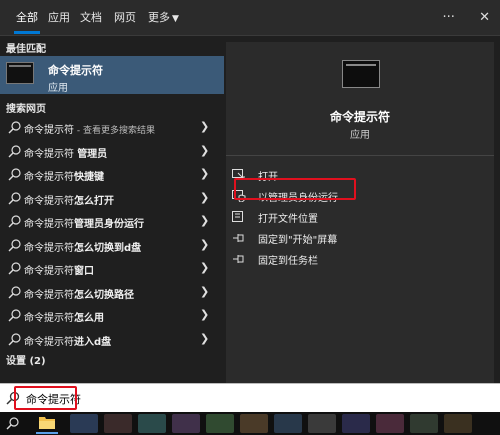 The width and height of the screenshot is (500, 435). Describe the element at coordinates (112, 152) in the screenshot. I see `web-result-item: 命令提示符 管理员 ❯` at that location.